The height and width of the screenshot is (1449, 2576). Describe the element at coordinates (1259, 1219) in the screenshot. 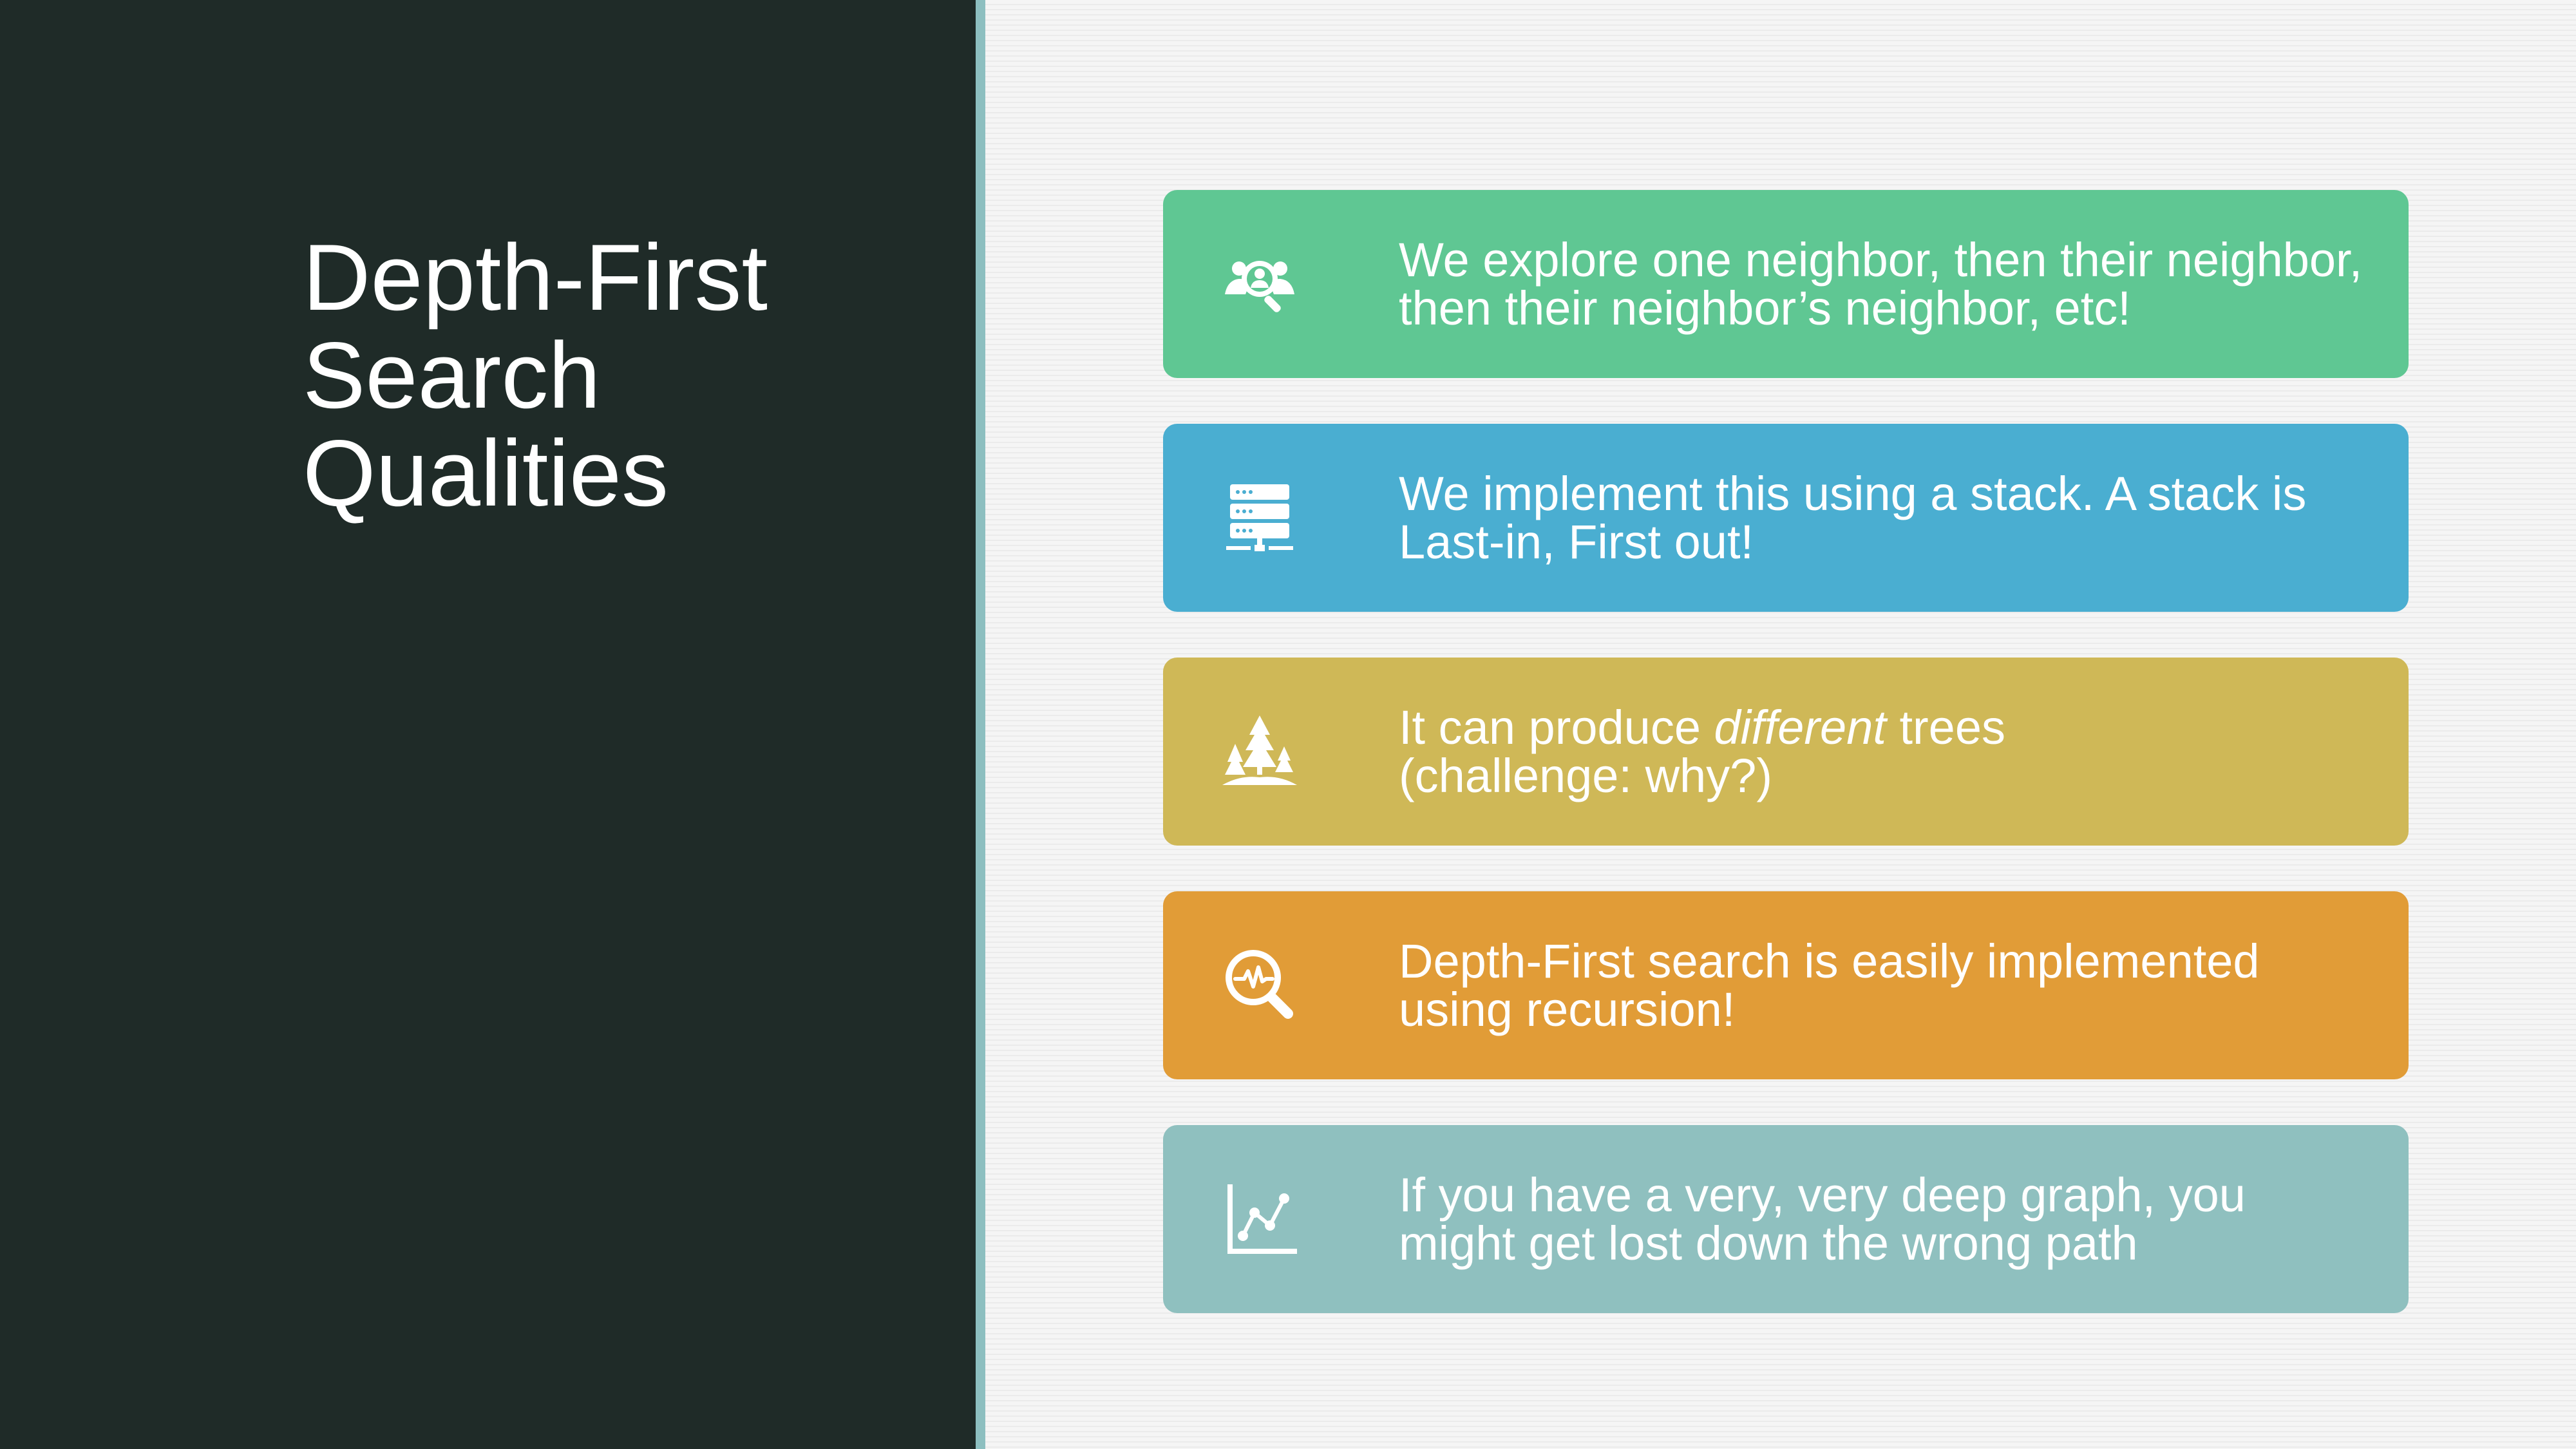

I see `line-chart-icon` at that location.